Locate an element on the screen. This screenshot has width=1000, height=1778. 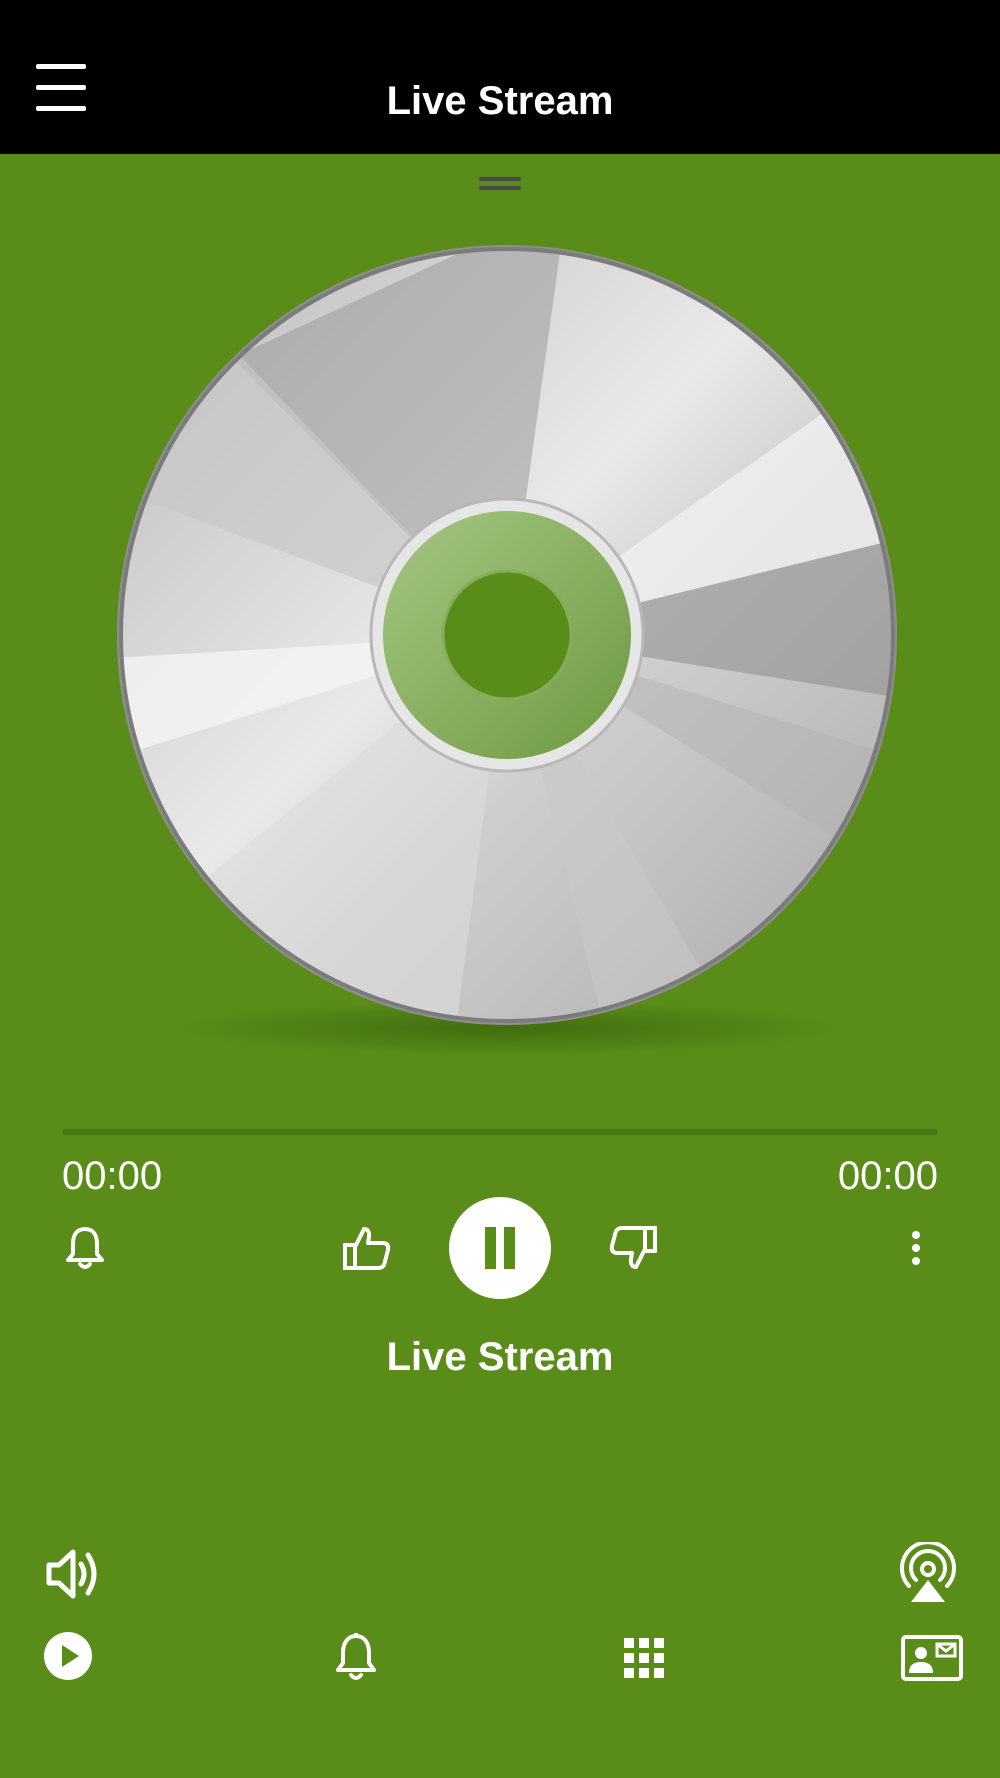
nav-play is located at coordinates (68, 1656).